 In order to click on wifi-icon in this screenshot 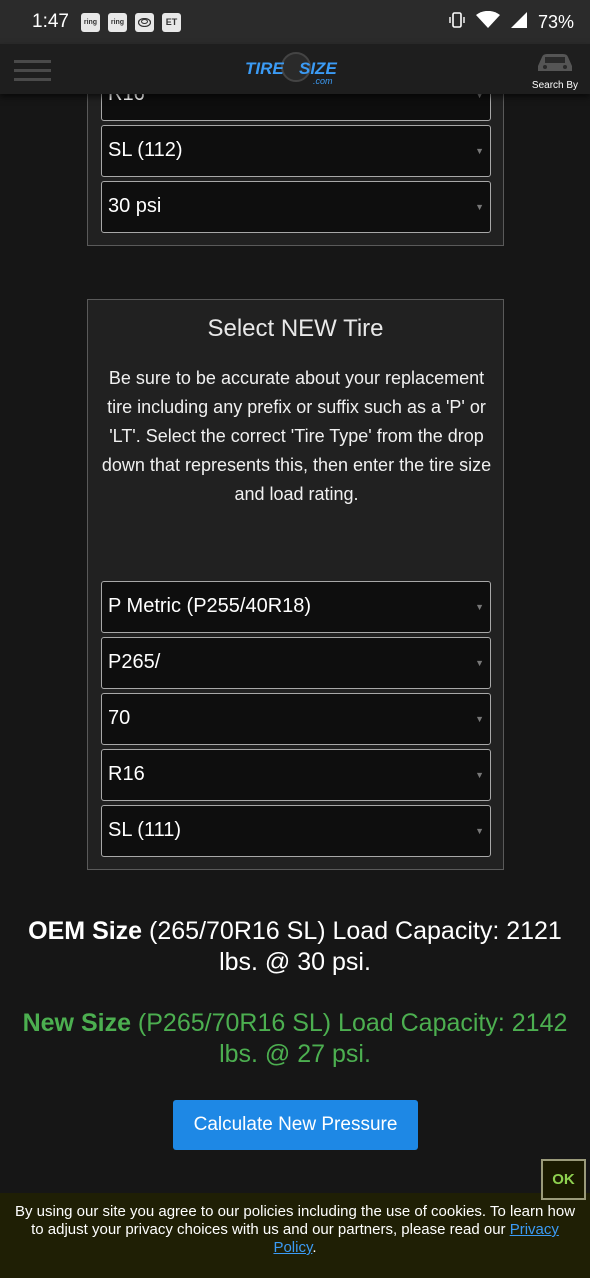, I will do `click(487, 22)`.